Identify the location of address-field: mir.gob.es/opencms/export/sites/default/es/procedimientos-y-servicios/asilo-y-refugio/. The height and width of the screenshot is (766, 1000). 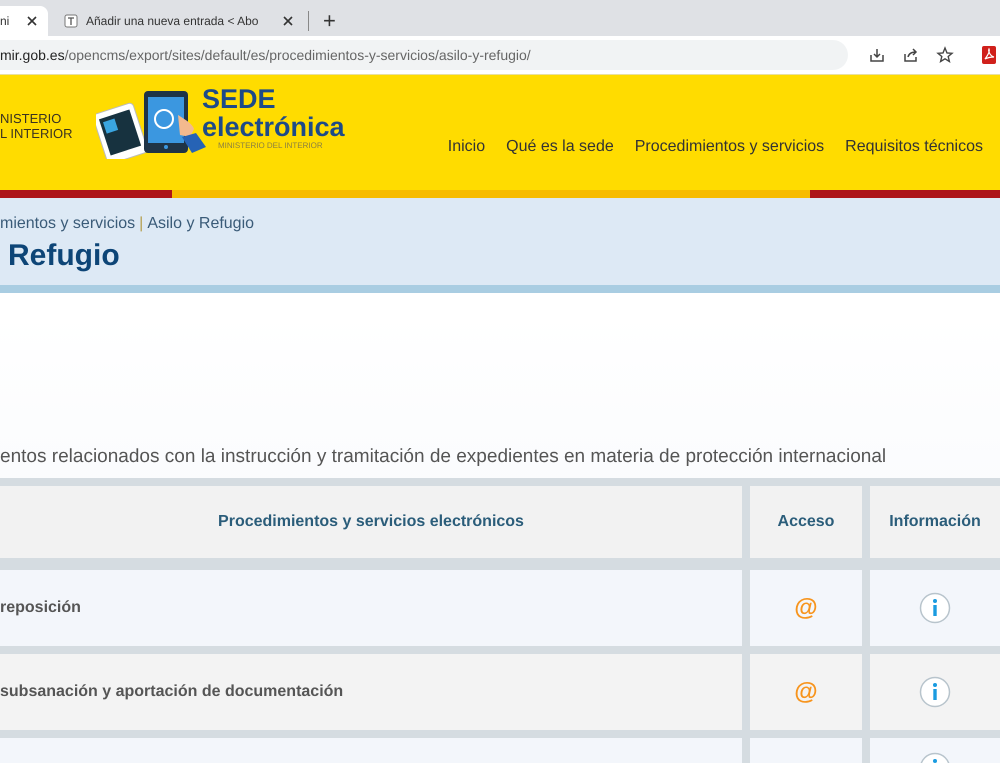
(424, 55).